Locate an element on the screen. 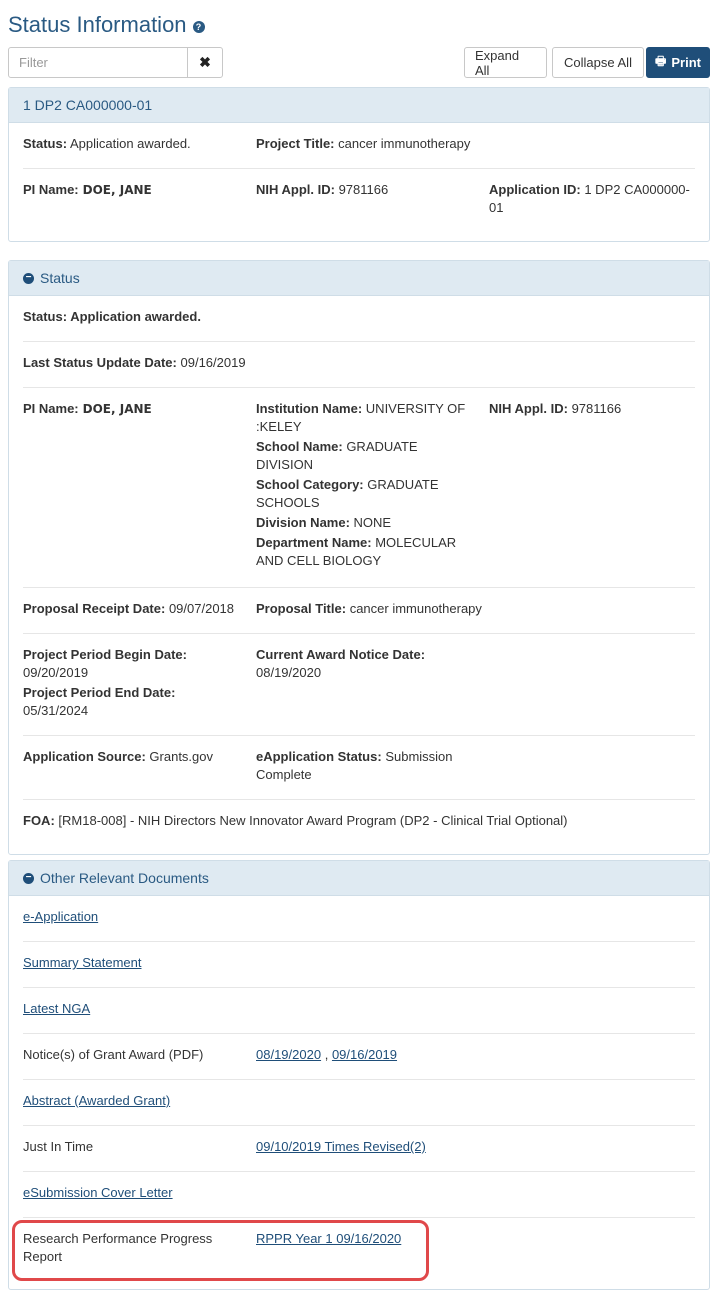 Image resolution: width=719 pixels, height=1295 pixels. filter-input is located at coordinates (98, 62).